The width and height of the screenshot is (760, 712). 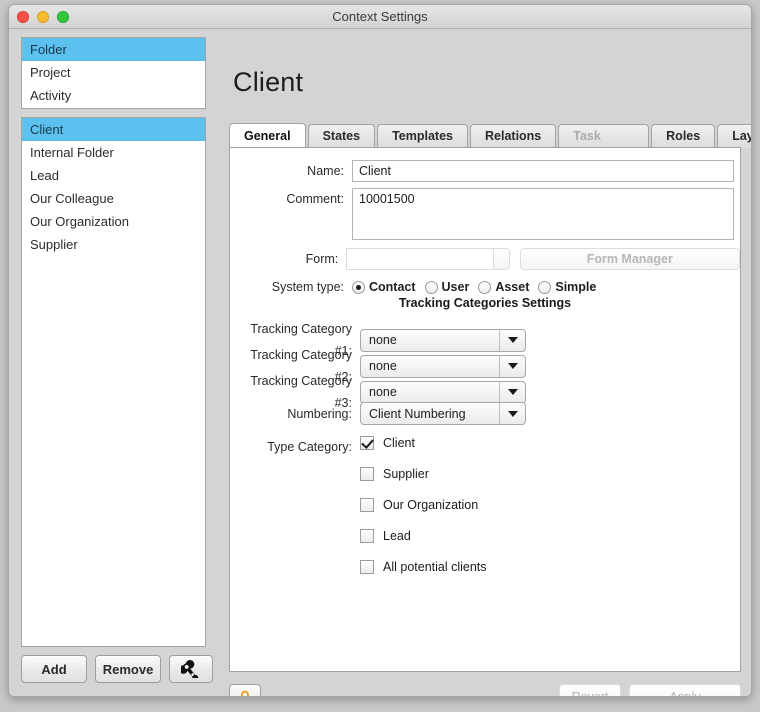 I want to click on sidebar-toolbar: Add Remove, so click(x=117, y=669).